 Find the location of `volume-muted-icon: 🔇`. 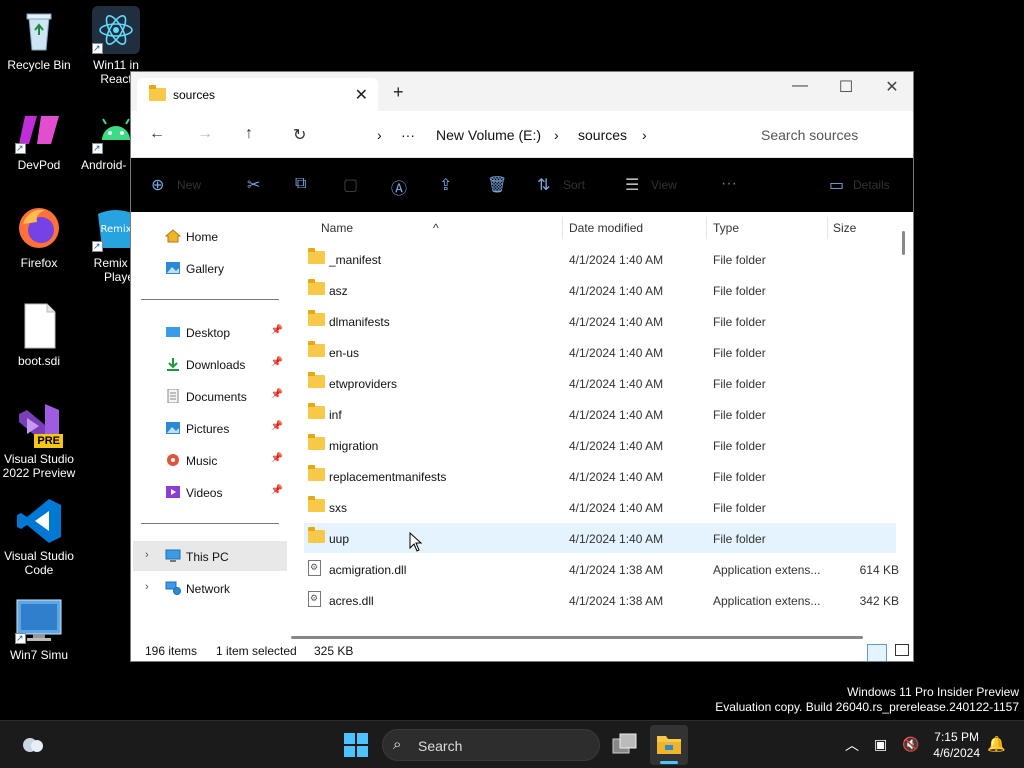

volume-muted-icon: 🔇 is located at coordinates (910, 744).